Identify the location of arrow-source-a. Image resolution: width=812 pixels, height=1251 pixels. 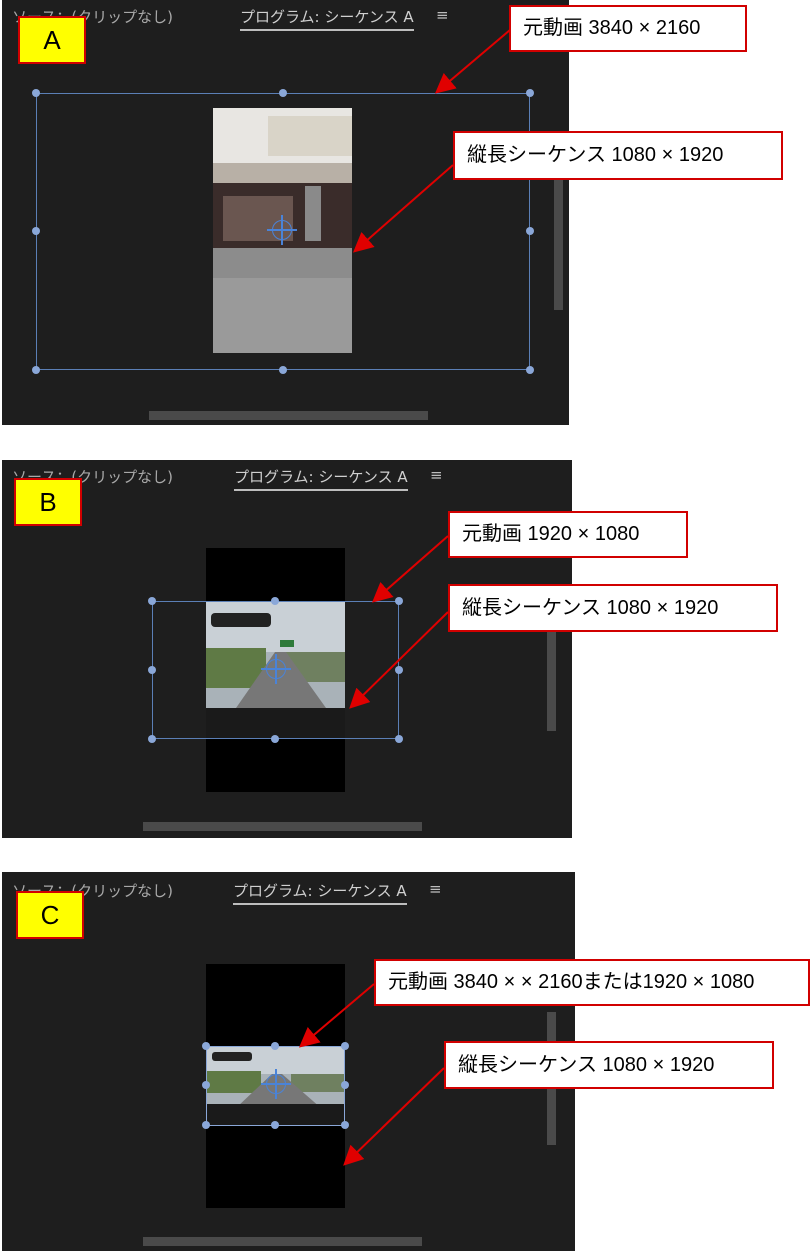
(472, 61).